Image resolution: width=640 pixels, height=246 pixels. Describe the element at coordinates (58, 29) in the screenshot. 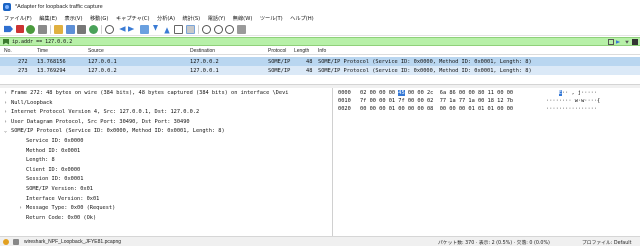

I see `open-file-icon` at that location.